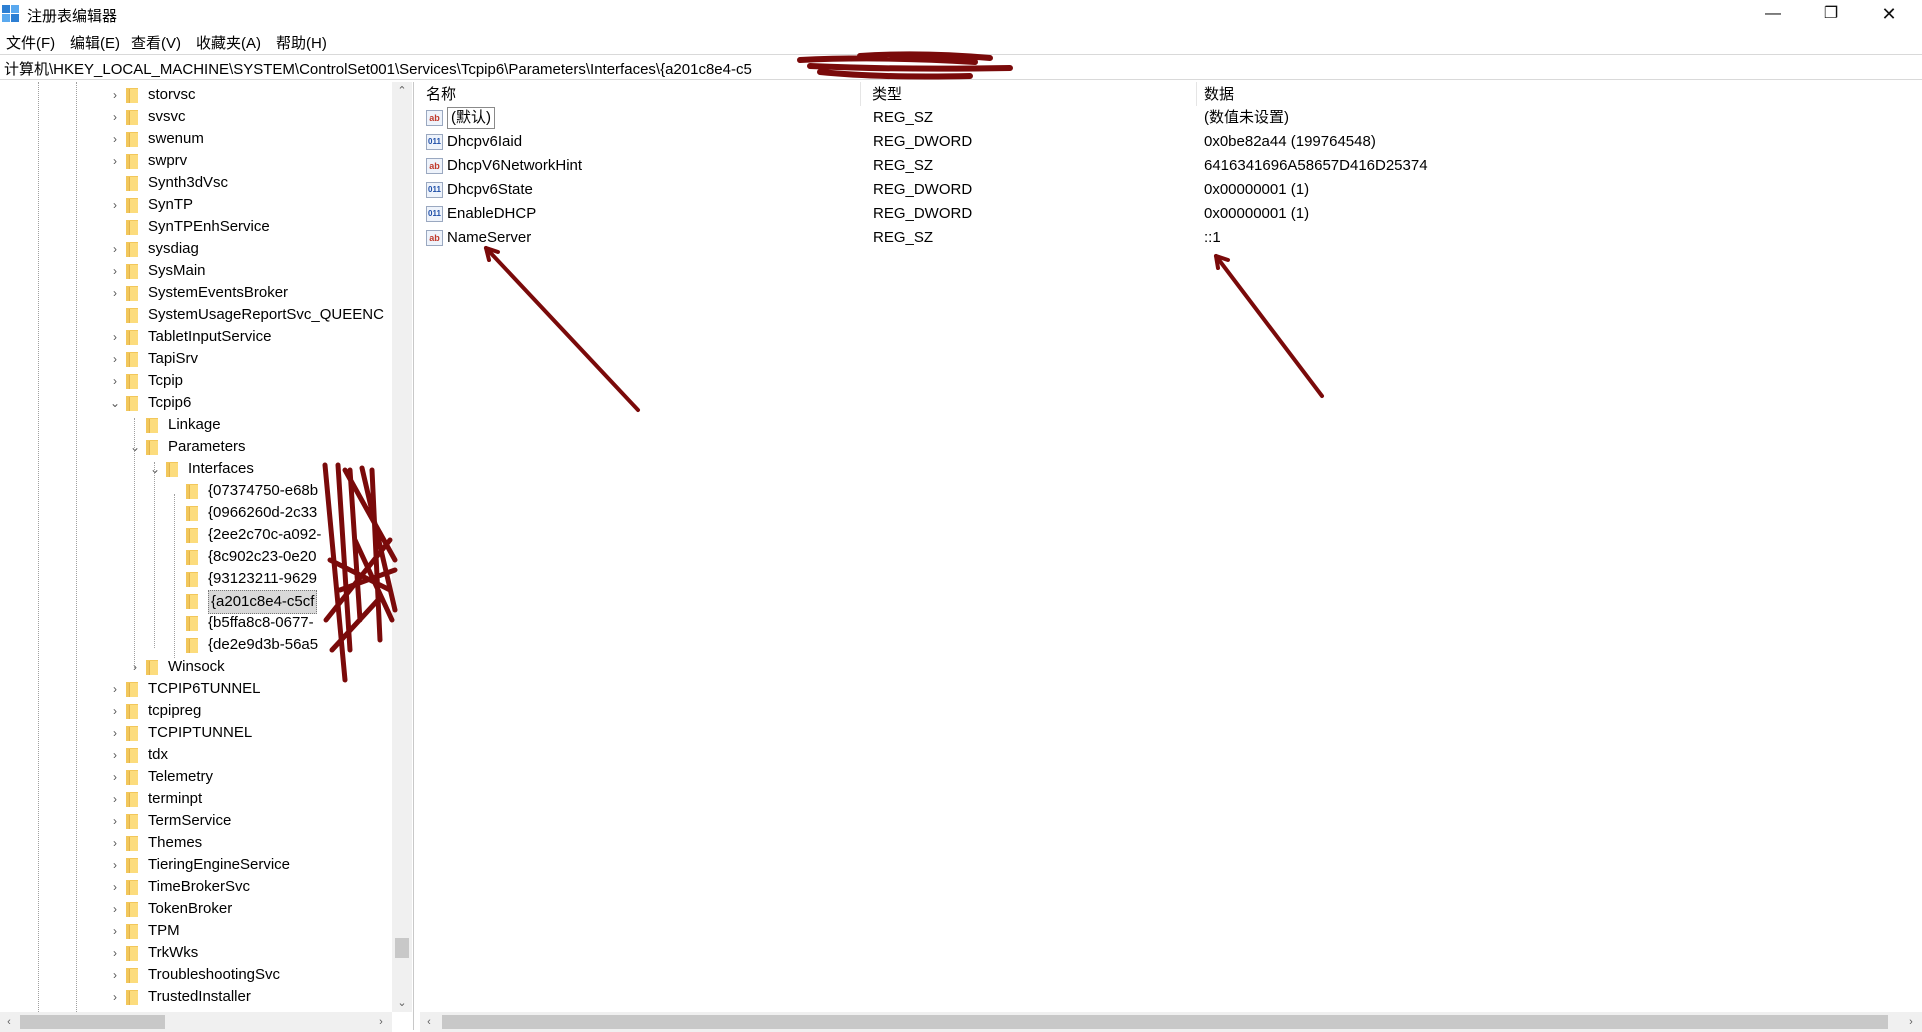 Image resolution: width=1922 pixels, height=1032 pixels. What do you see at coordinates (196, 689) in the screenshot?
I see `tree-item: › TCPIP6TUNNEL` at bounding box center [196, 689].